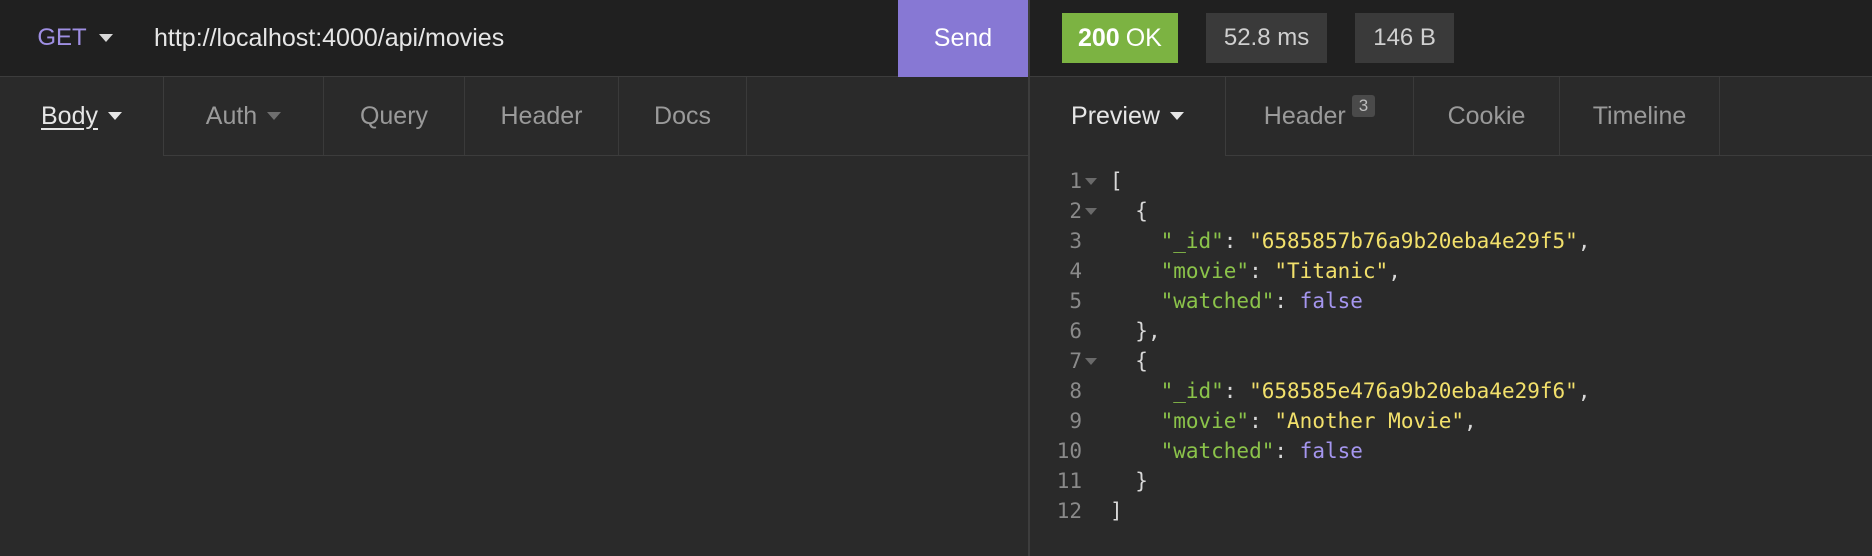  What do you see at coordinates (1413, 391) in the screenshot?
I see `json-string: "658585e476a9b20eba4e29f6"` at bounding box center [1413, 391].